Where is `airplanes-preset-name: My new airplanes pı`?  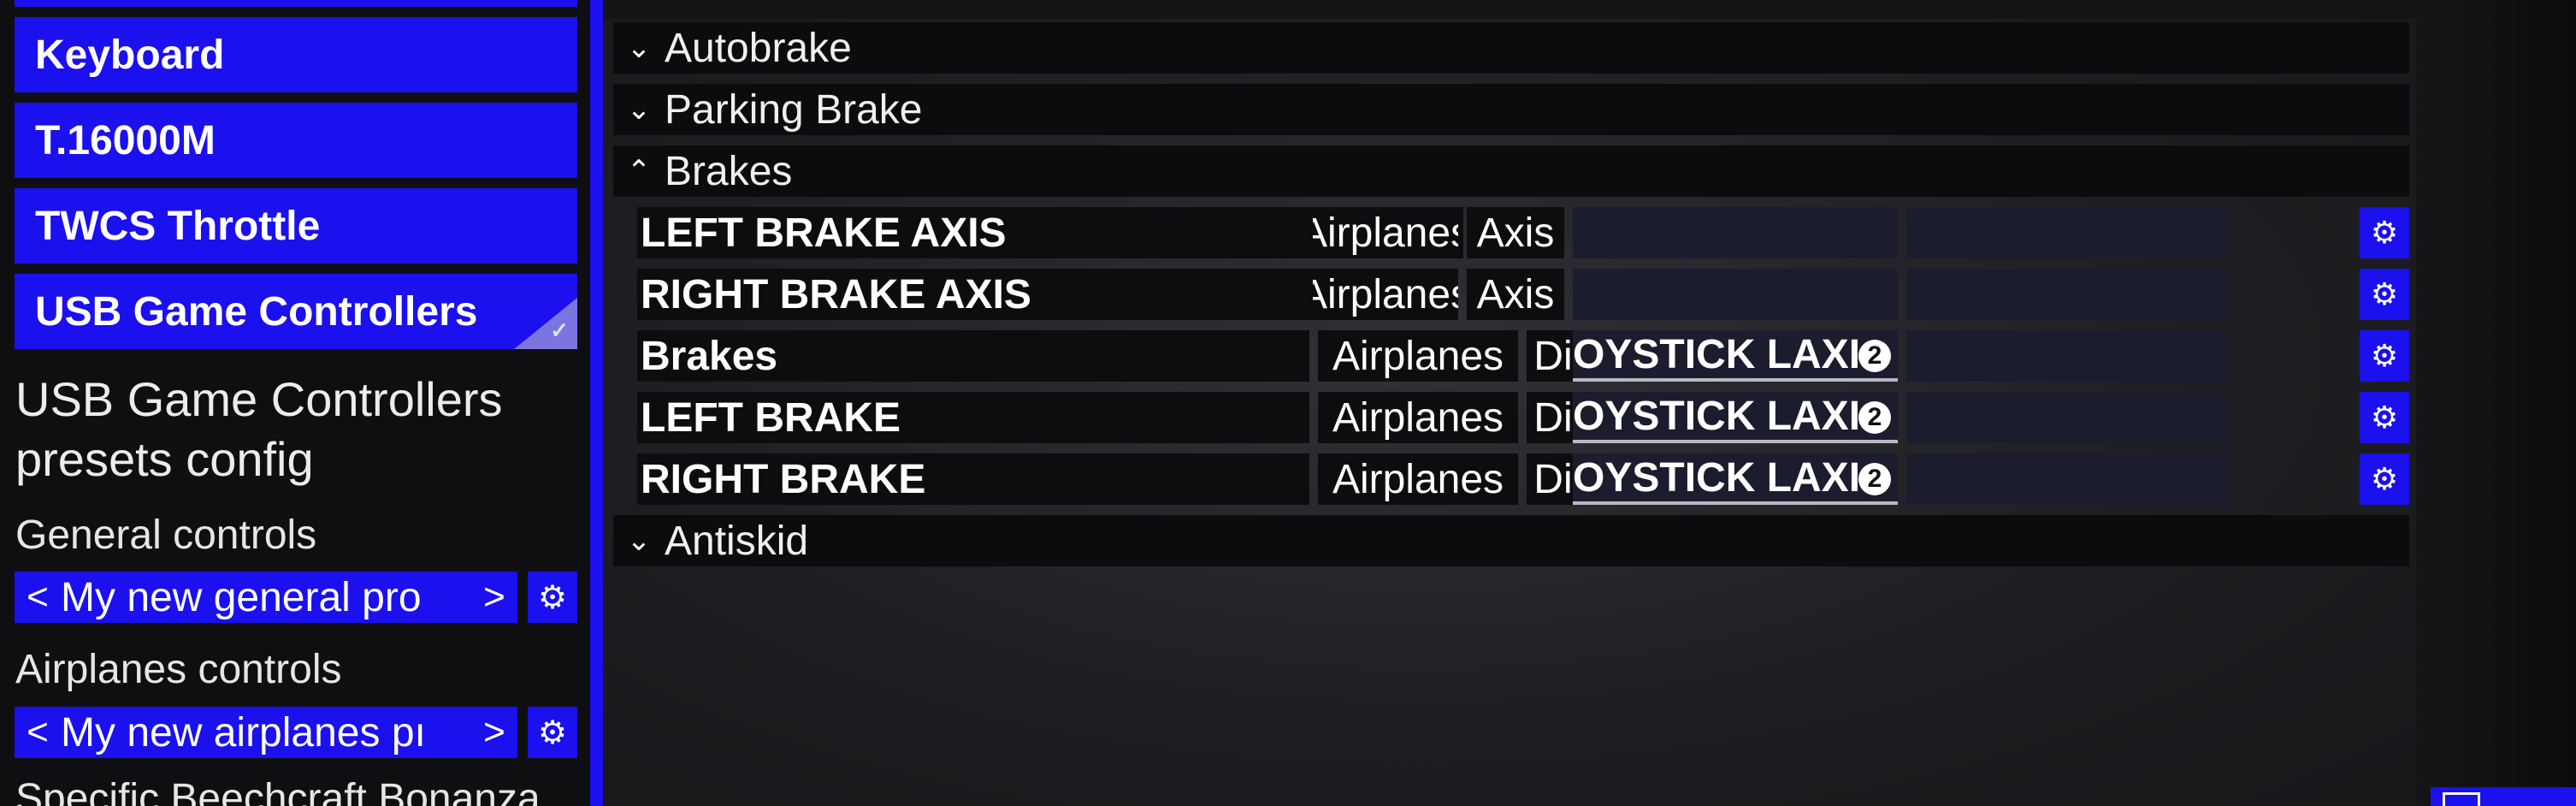
airplanes-preset-name: My new airplanes pı is located at coordinates (243, 732).